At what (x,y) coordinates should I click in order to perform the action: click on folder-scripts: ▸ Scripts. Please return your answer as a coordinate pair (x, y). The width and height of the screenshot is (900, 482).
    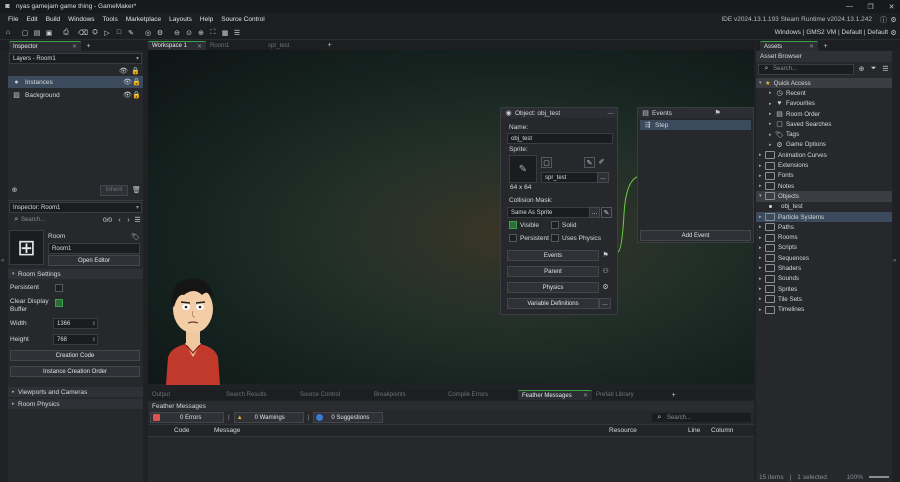
    Looking at the image, I should click on (824, 248).